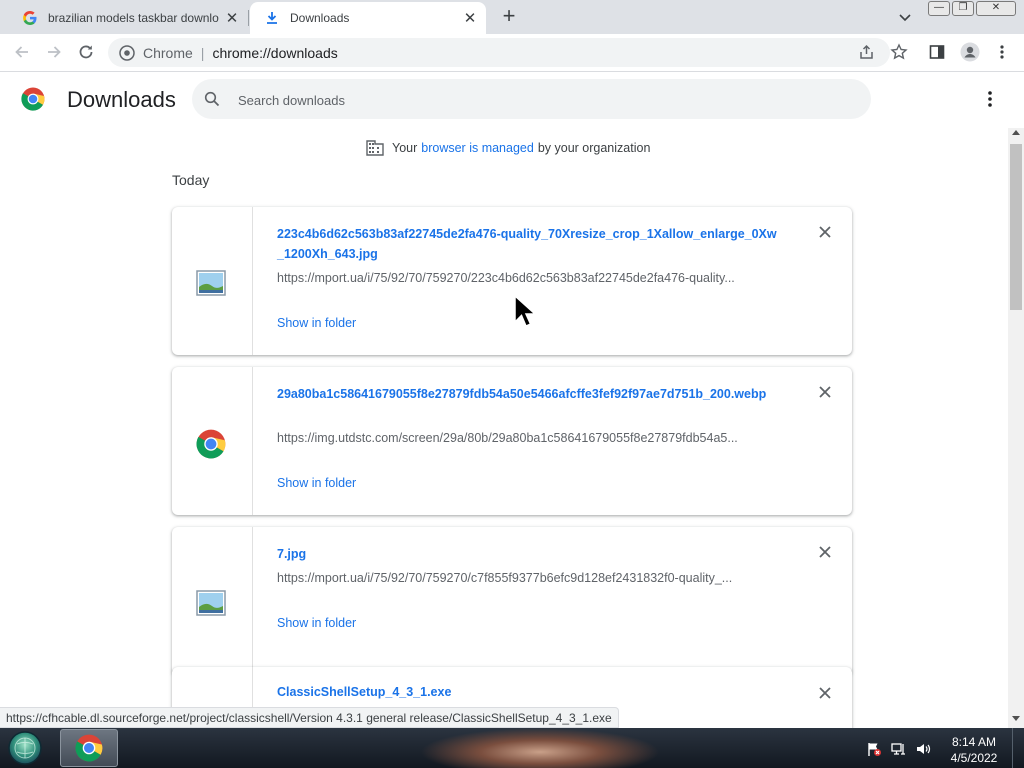  I want to click on network-icon, so click(899, 749).